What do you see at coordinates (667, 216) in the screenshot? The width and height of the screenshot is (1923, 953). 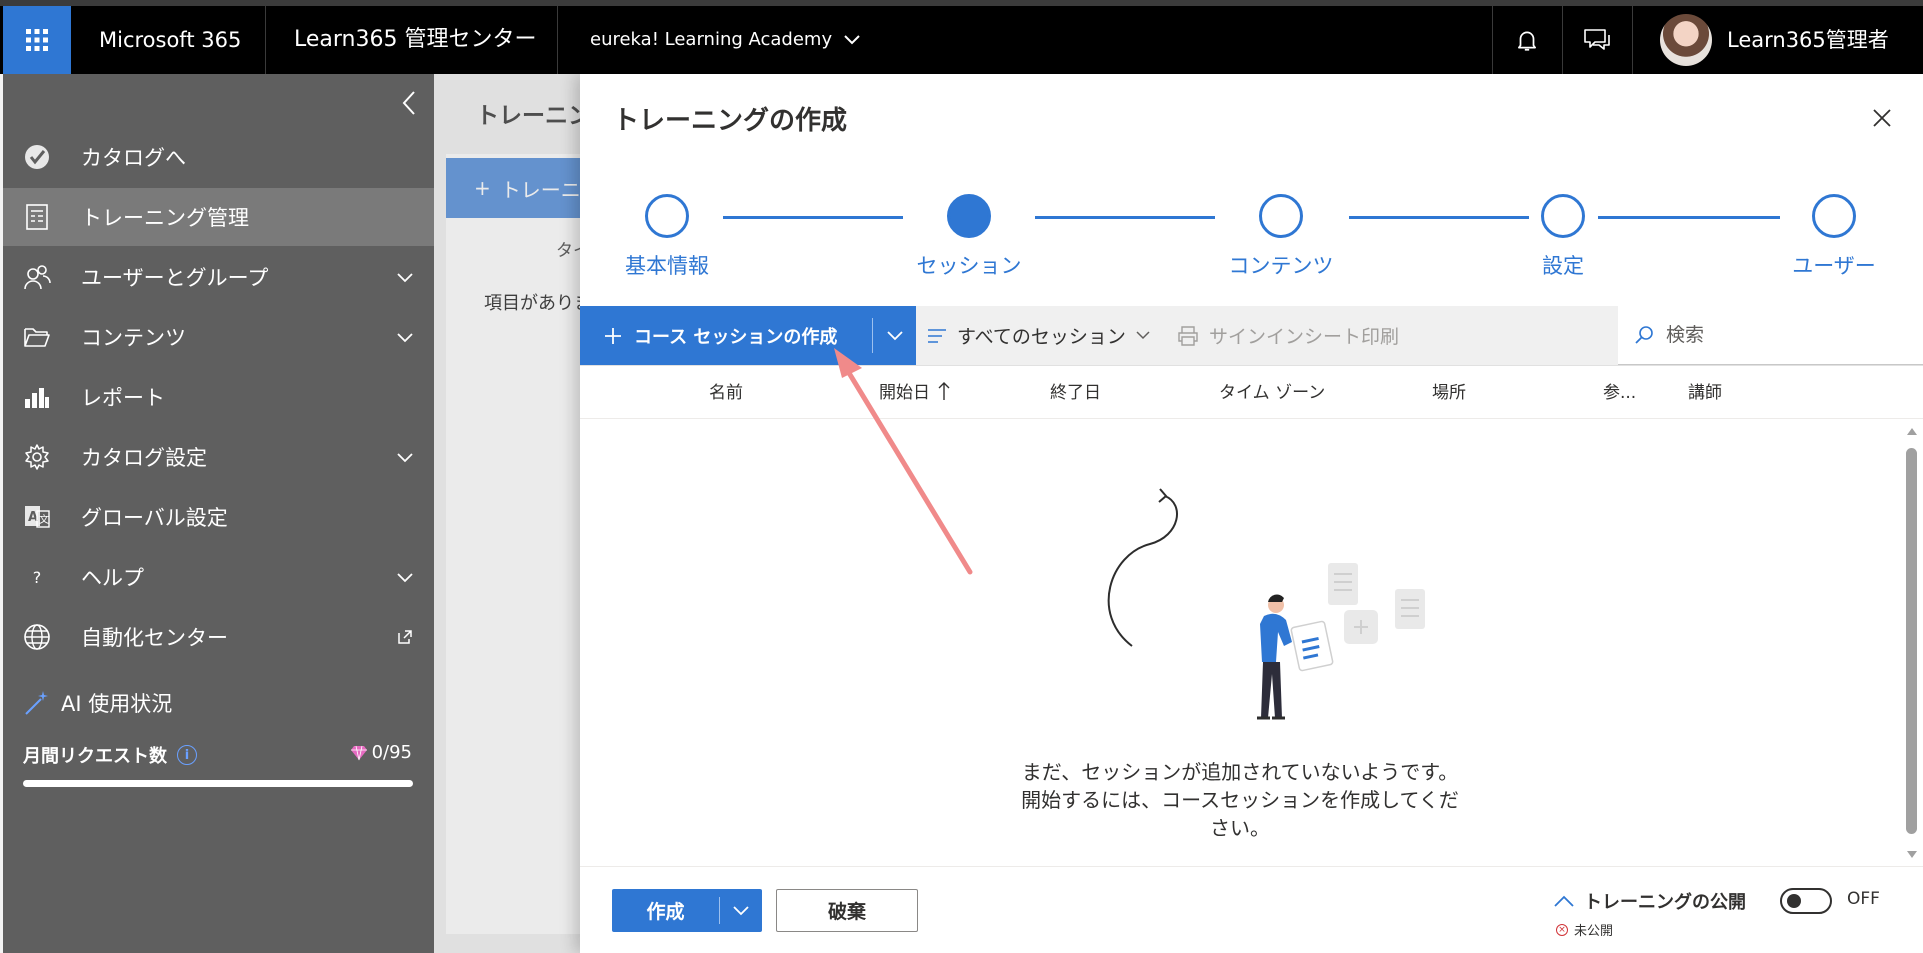 I see `step-circle-basic-info` at bounding box center [667, 216].